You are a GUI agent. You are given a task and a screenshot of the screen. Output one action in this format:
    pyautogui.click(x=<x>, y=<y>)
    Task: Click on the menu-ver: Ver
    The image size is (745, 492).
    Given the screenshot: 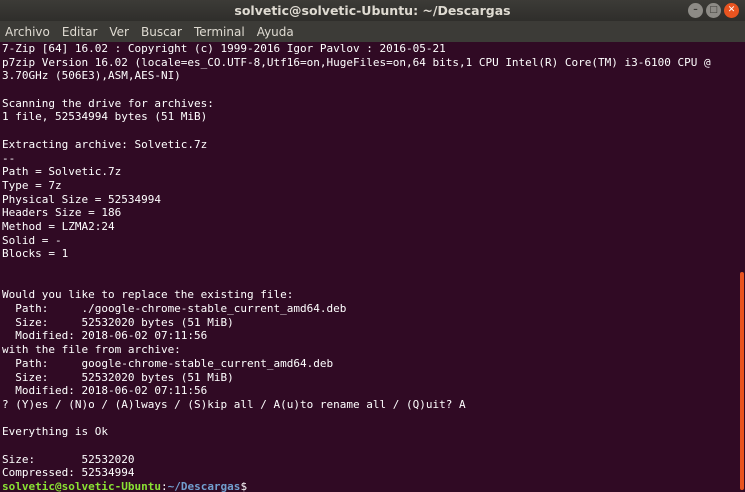 What is the action you would take?
    pyautogui.click(x=119, y=32)
    